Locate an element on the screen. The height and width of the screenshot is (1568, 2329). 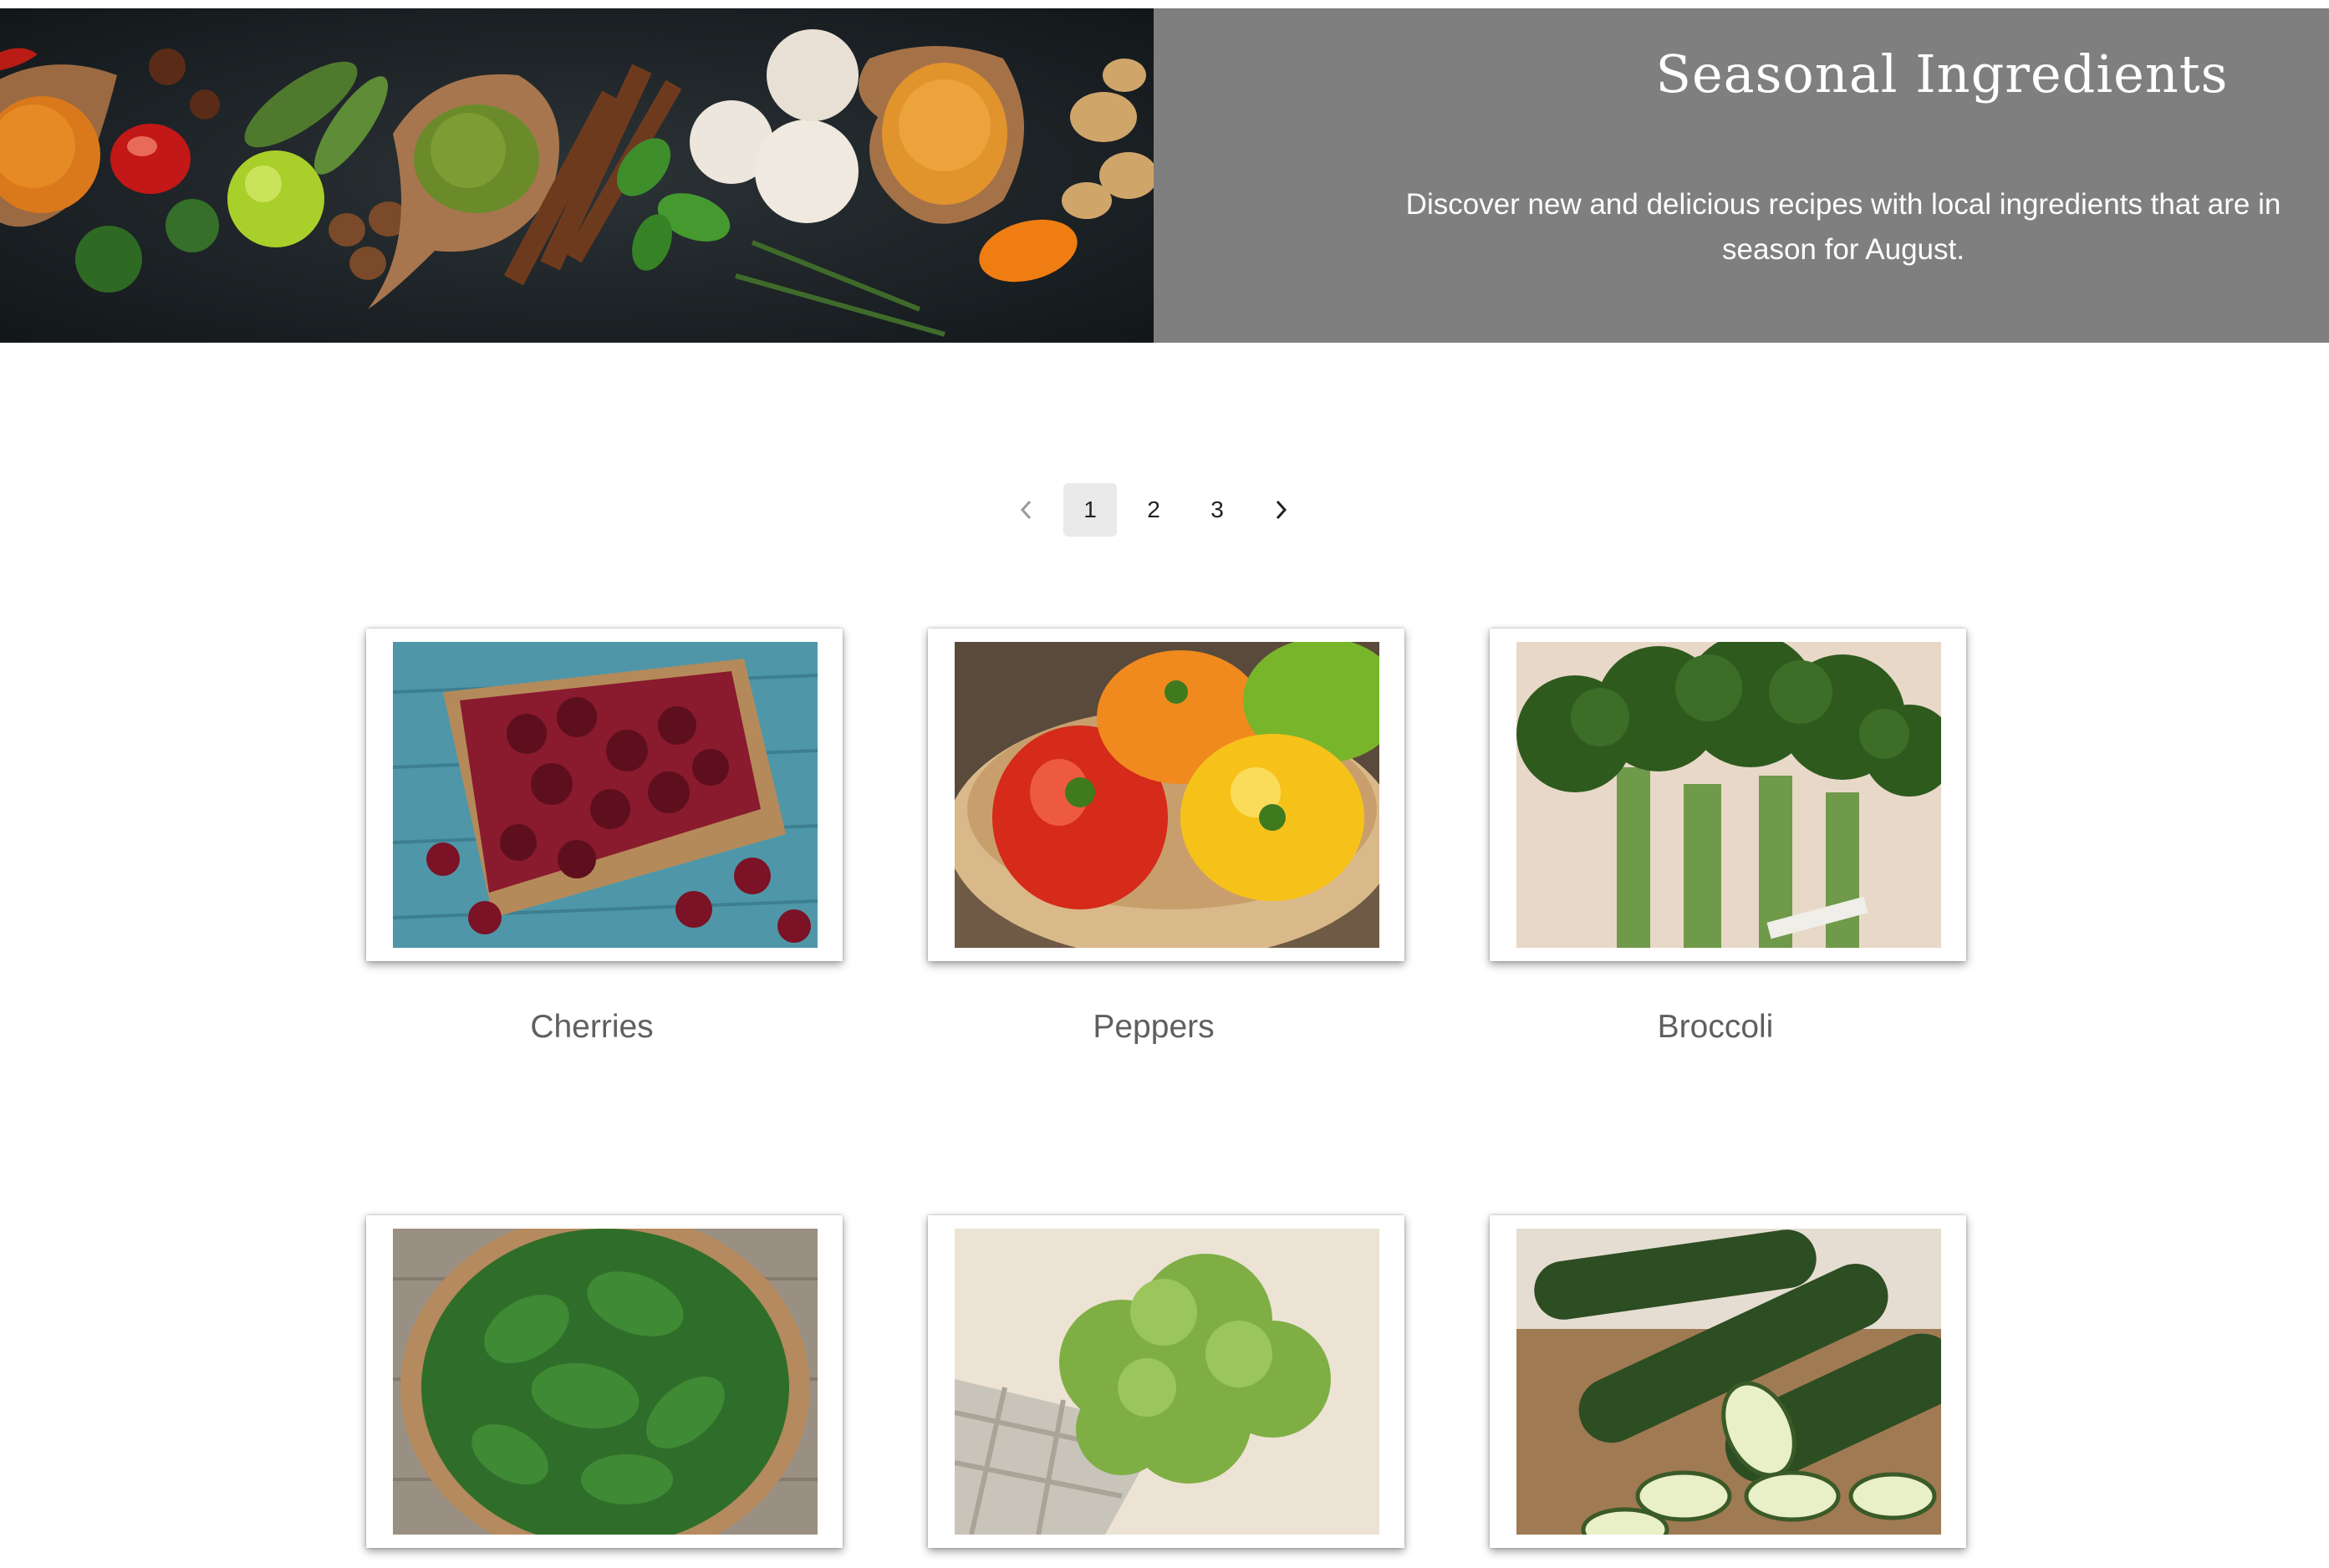
ingredient-card-lettuce is located at coordinates (1166, 1381).